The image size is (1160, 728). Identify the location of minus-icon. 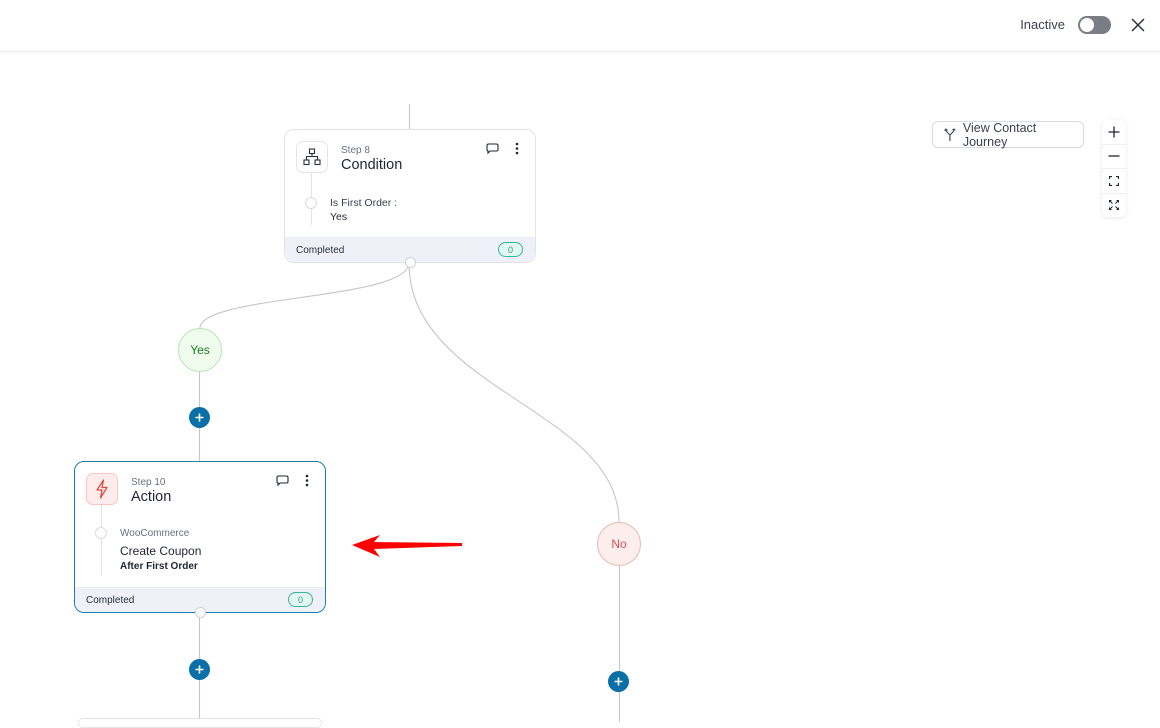
(1114, 156).